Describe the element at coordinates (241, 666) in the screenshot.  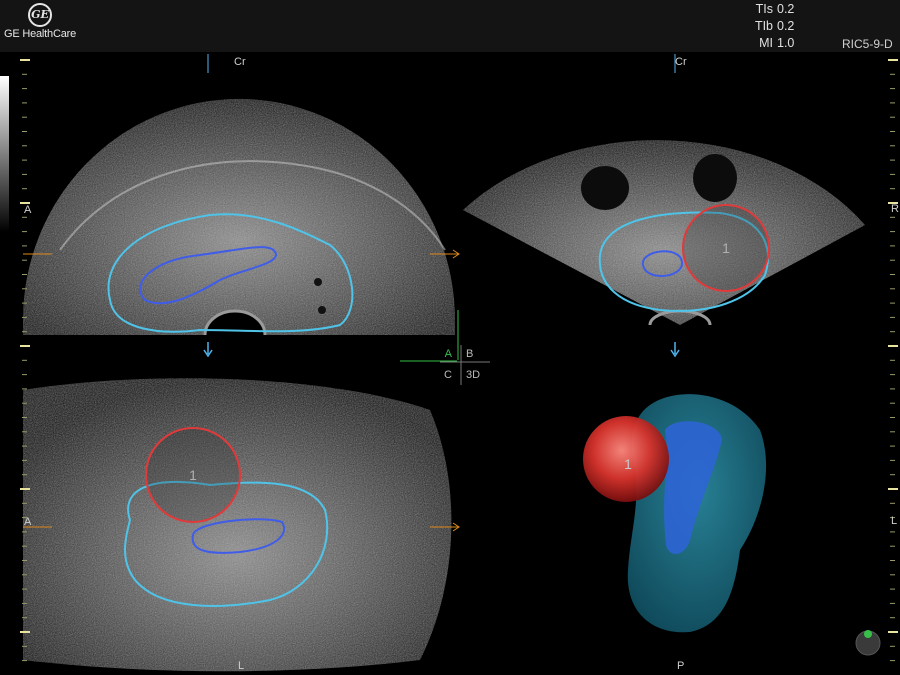
I see `view-c-bottom-label: L` at that location.